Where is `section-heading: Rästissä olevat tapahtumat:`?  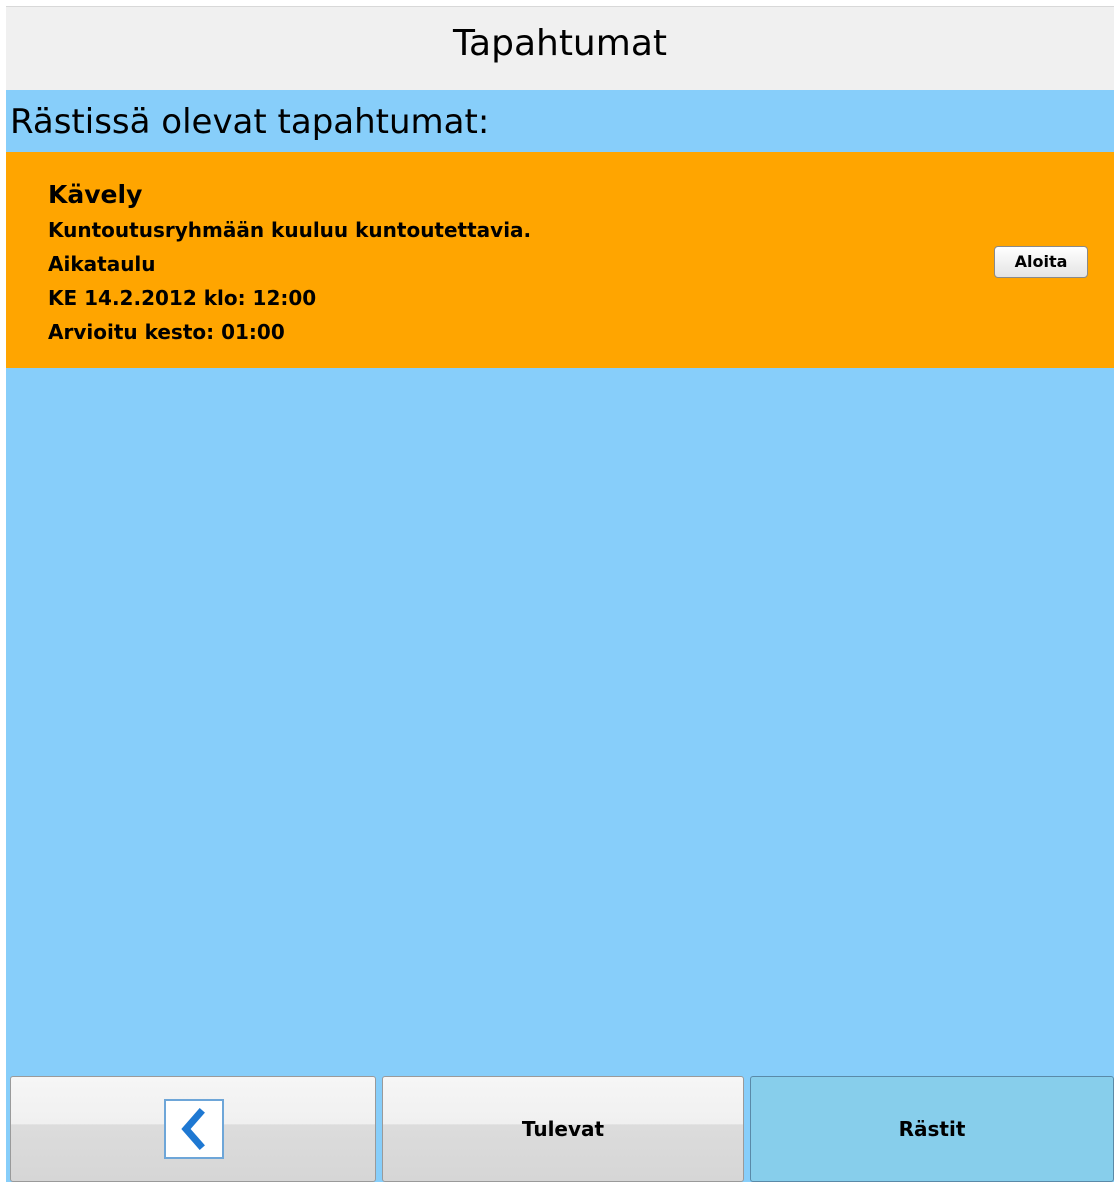
section-heading: Rästissä olevat tapahtumat: is located at coordinates (250, 122).